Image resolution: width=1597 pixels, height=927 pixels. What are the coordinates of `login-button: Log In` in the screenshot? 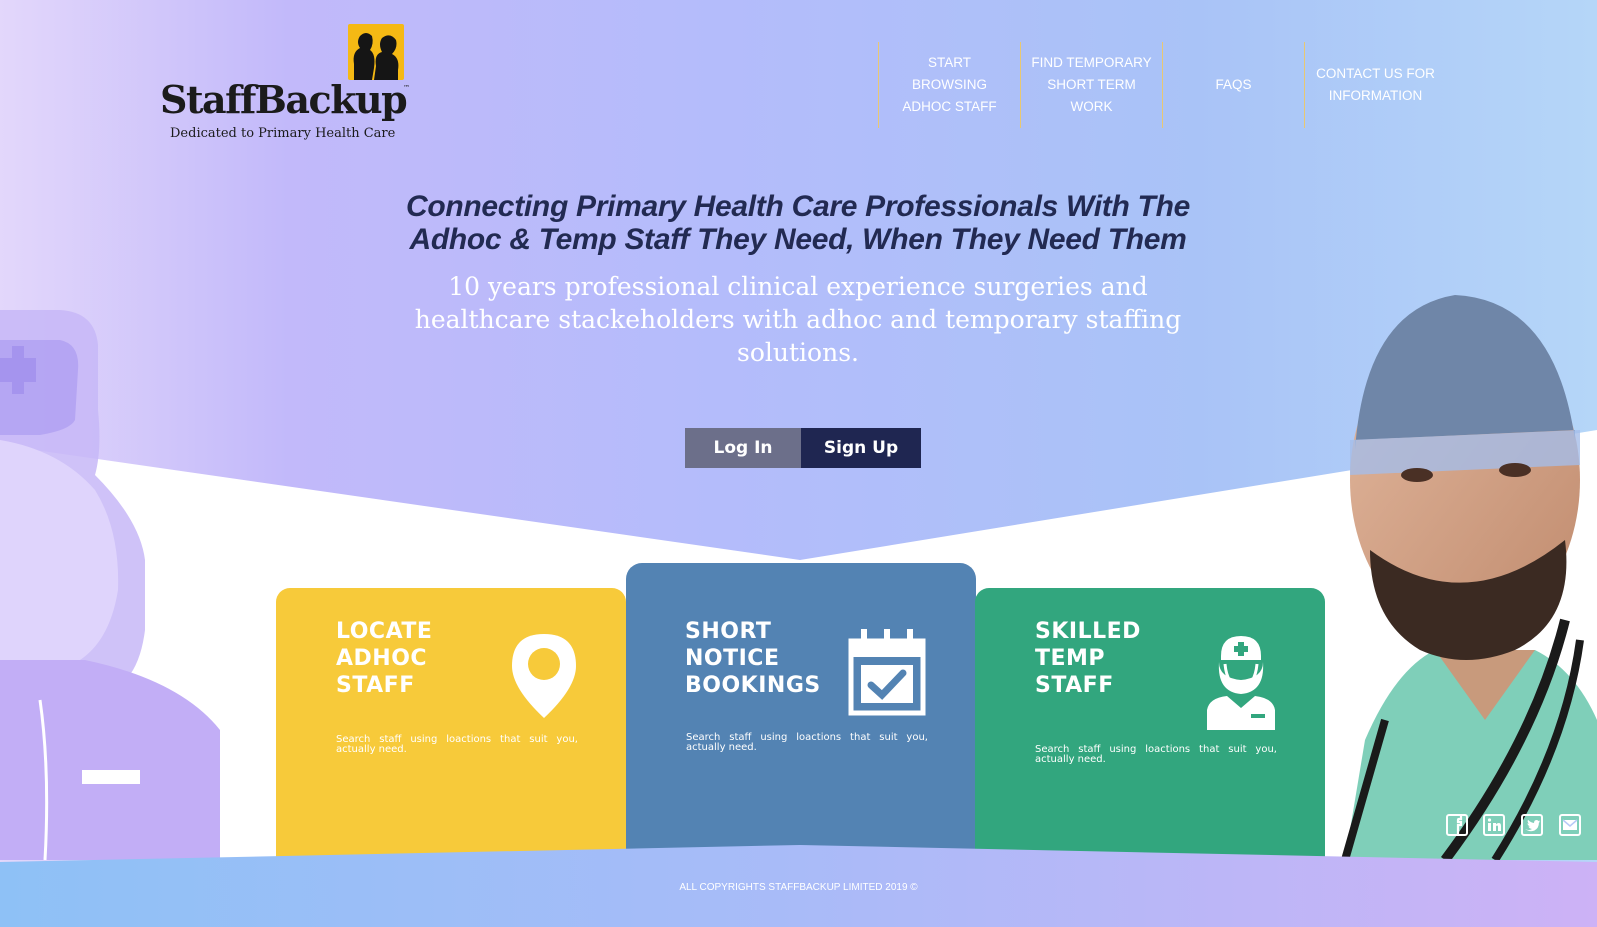 It's located at (743, 448).